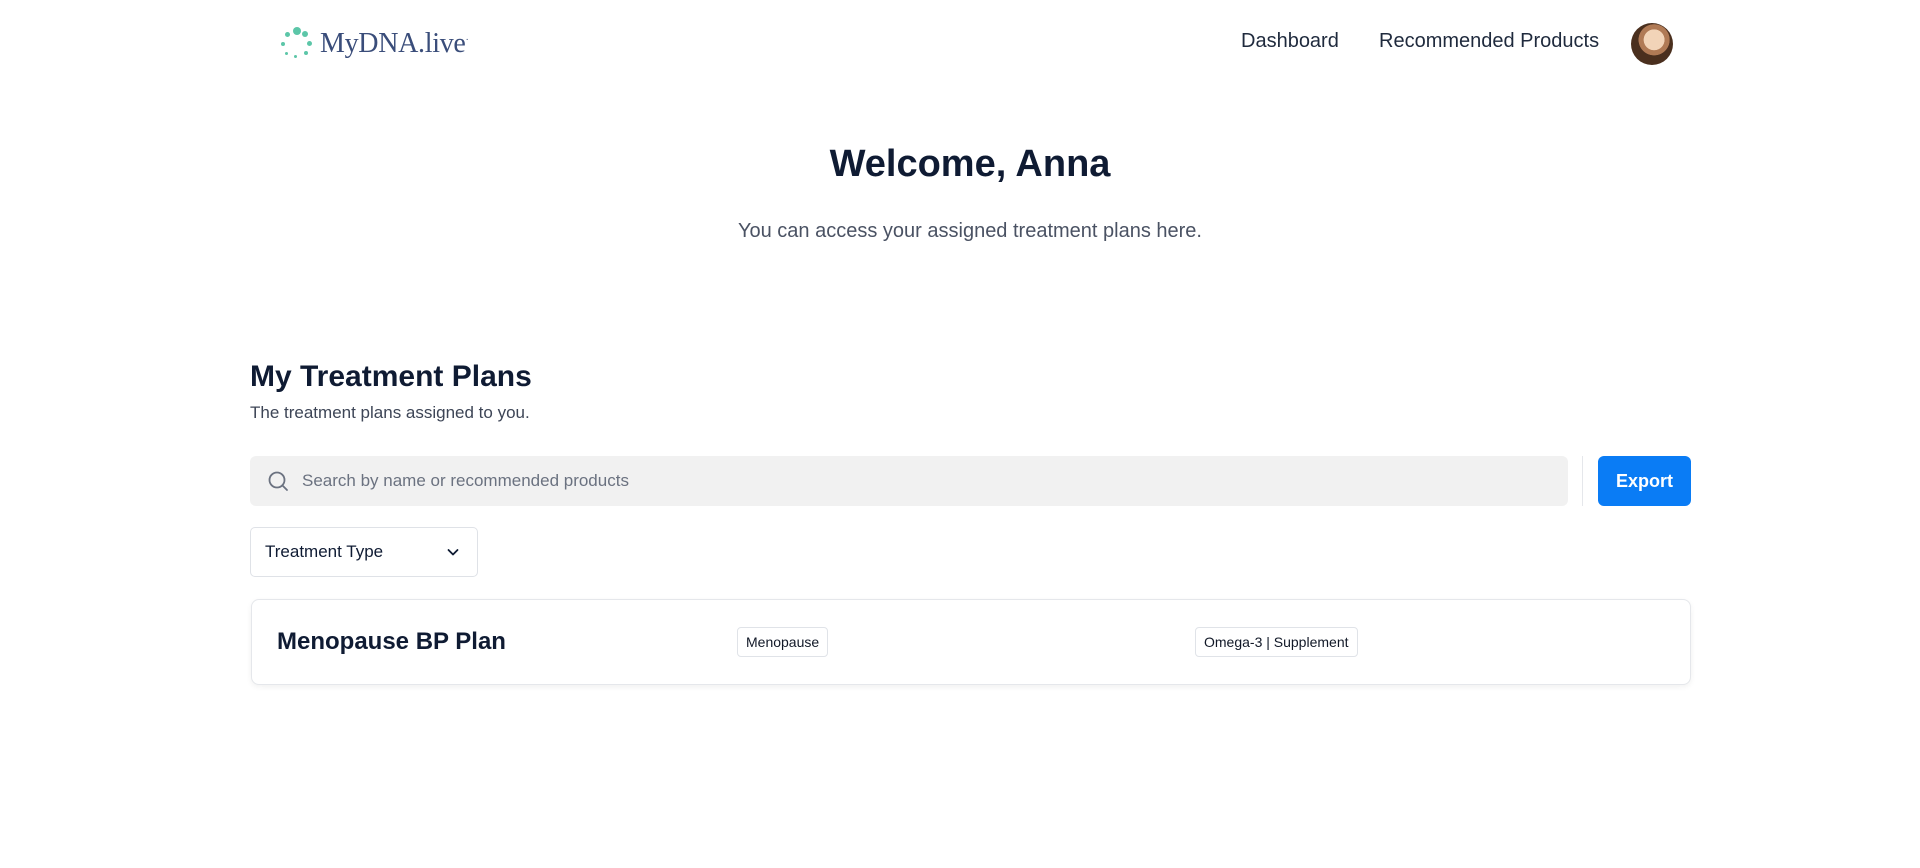 The height and width of the screenshot is (868, 1920). I want to click on treatment-plans-title: My Treatment Plans, so click(391, 376).